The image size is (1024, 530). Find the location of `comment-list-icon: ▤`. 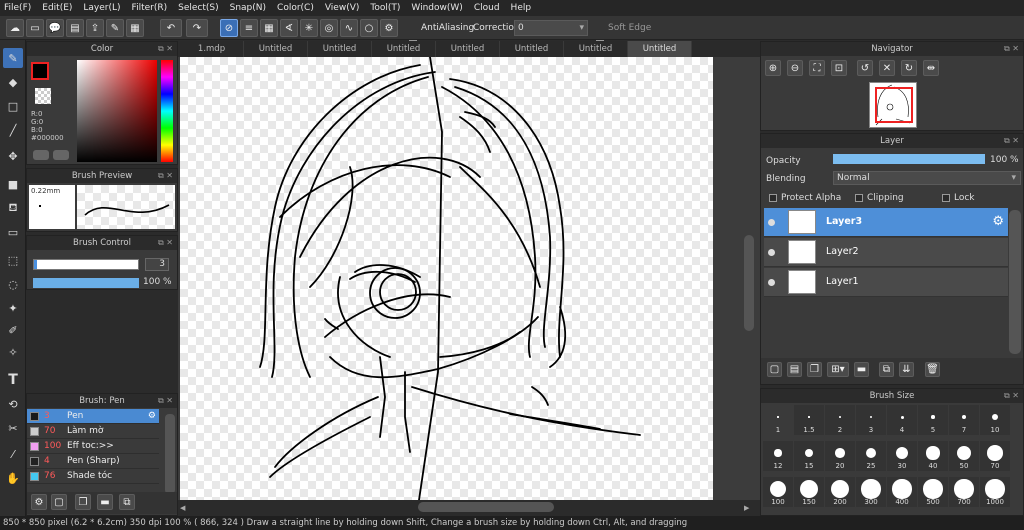

comment-list-icon: ▤ is located at coordinates (75, 28).